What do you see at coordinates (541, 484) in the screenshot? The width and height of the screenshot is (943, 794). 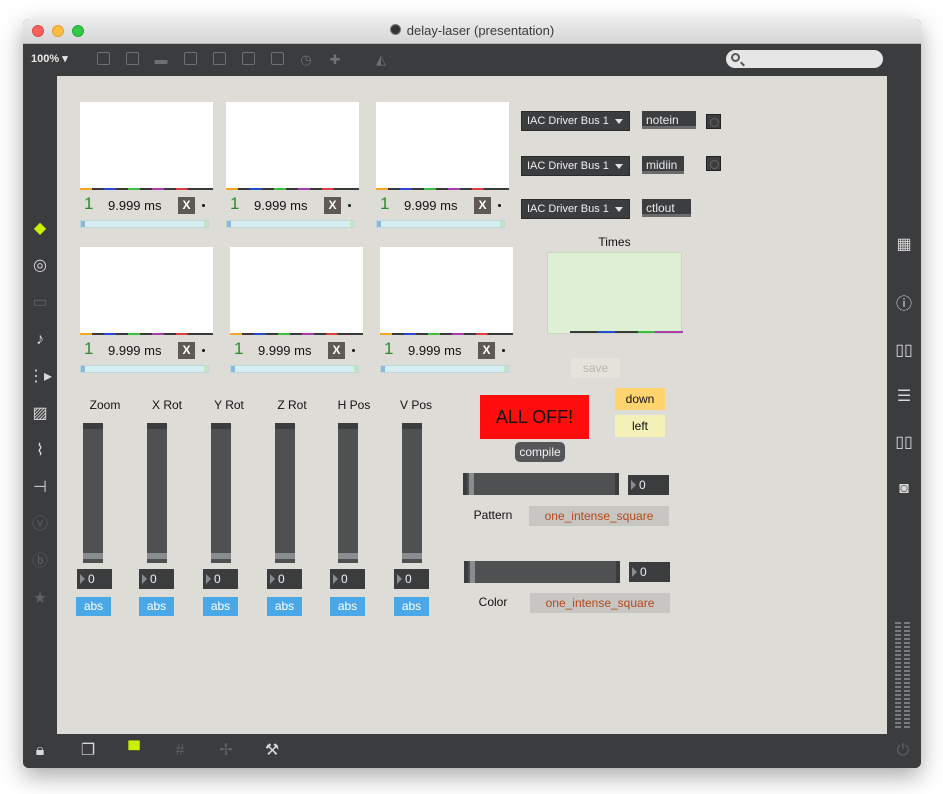 I see `pattern-slider` at bounding box center [541, 484].